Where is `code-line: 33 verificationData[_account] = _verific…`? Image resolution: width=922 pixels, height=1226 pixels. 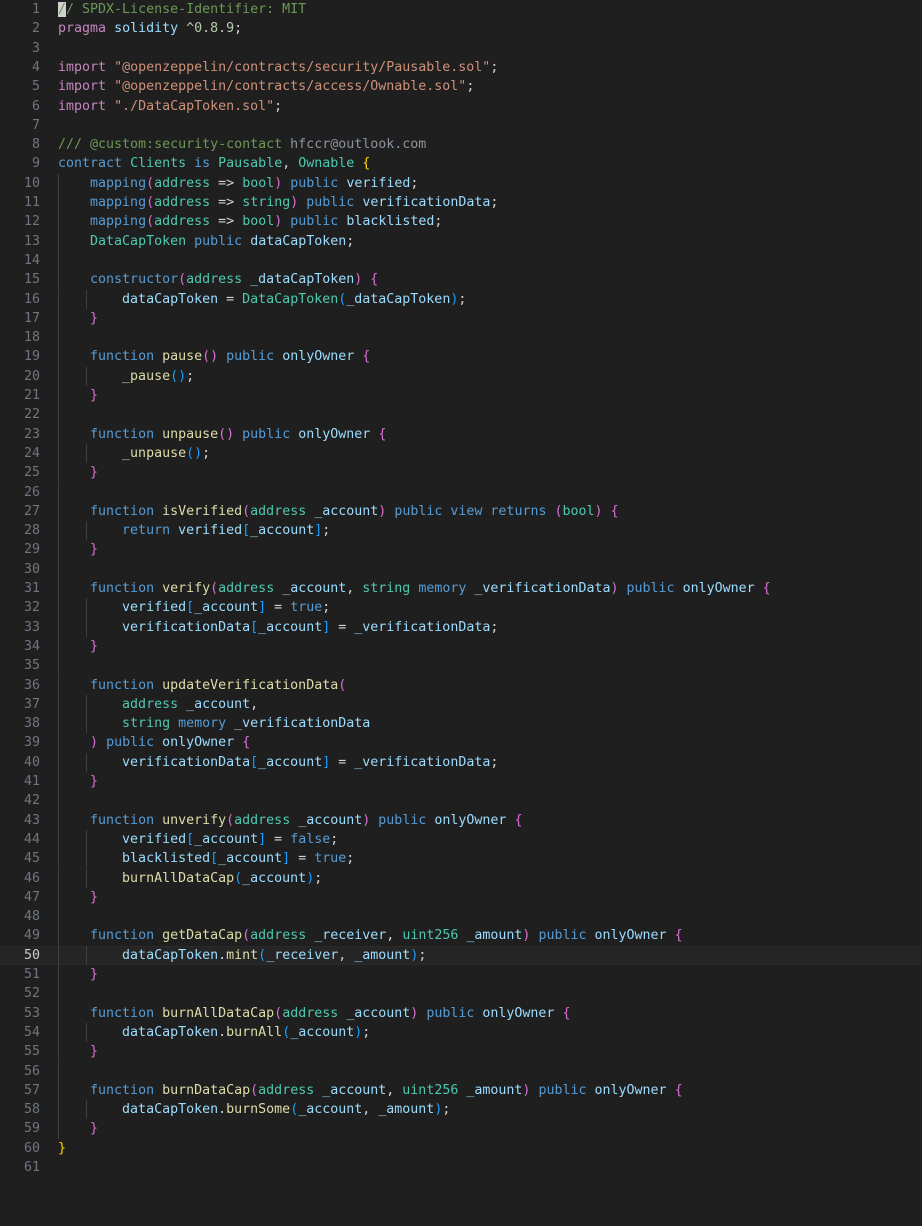
code-line: 33 verificationData[_account] = _verific… is located at coordinates (461, 627).